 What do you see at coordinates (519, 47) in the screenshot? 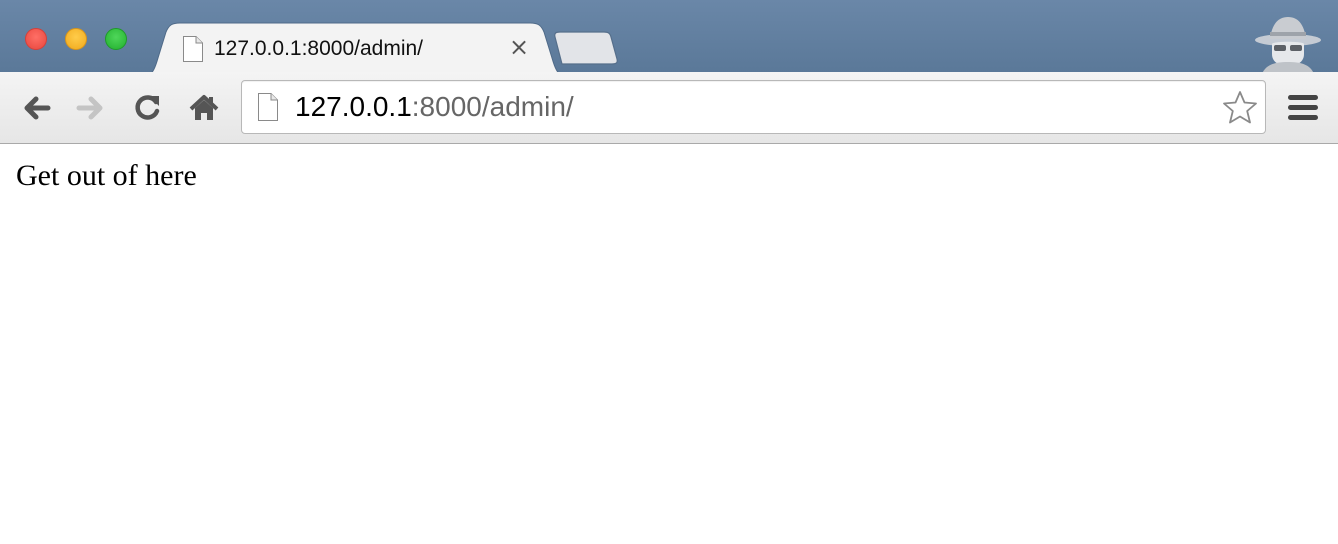
I see `close-icon: ×` at bounding box center [519, 47].